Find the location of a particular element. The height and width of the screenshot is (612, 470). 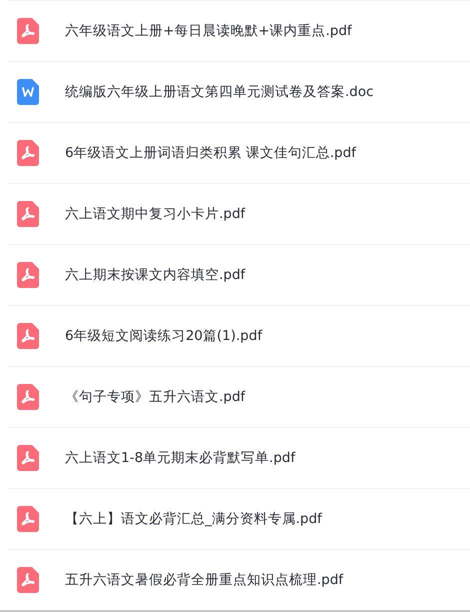

file-name: 【六上】语文必背汇总_满分资料专属.pdf is located at coordinates (193, 519).